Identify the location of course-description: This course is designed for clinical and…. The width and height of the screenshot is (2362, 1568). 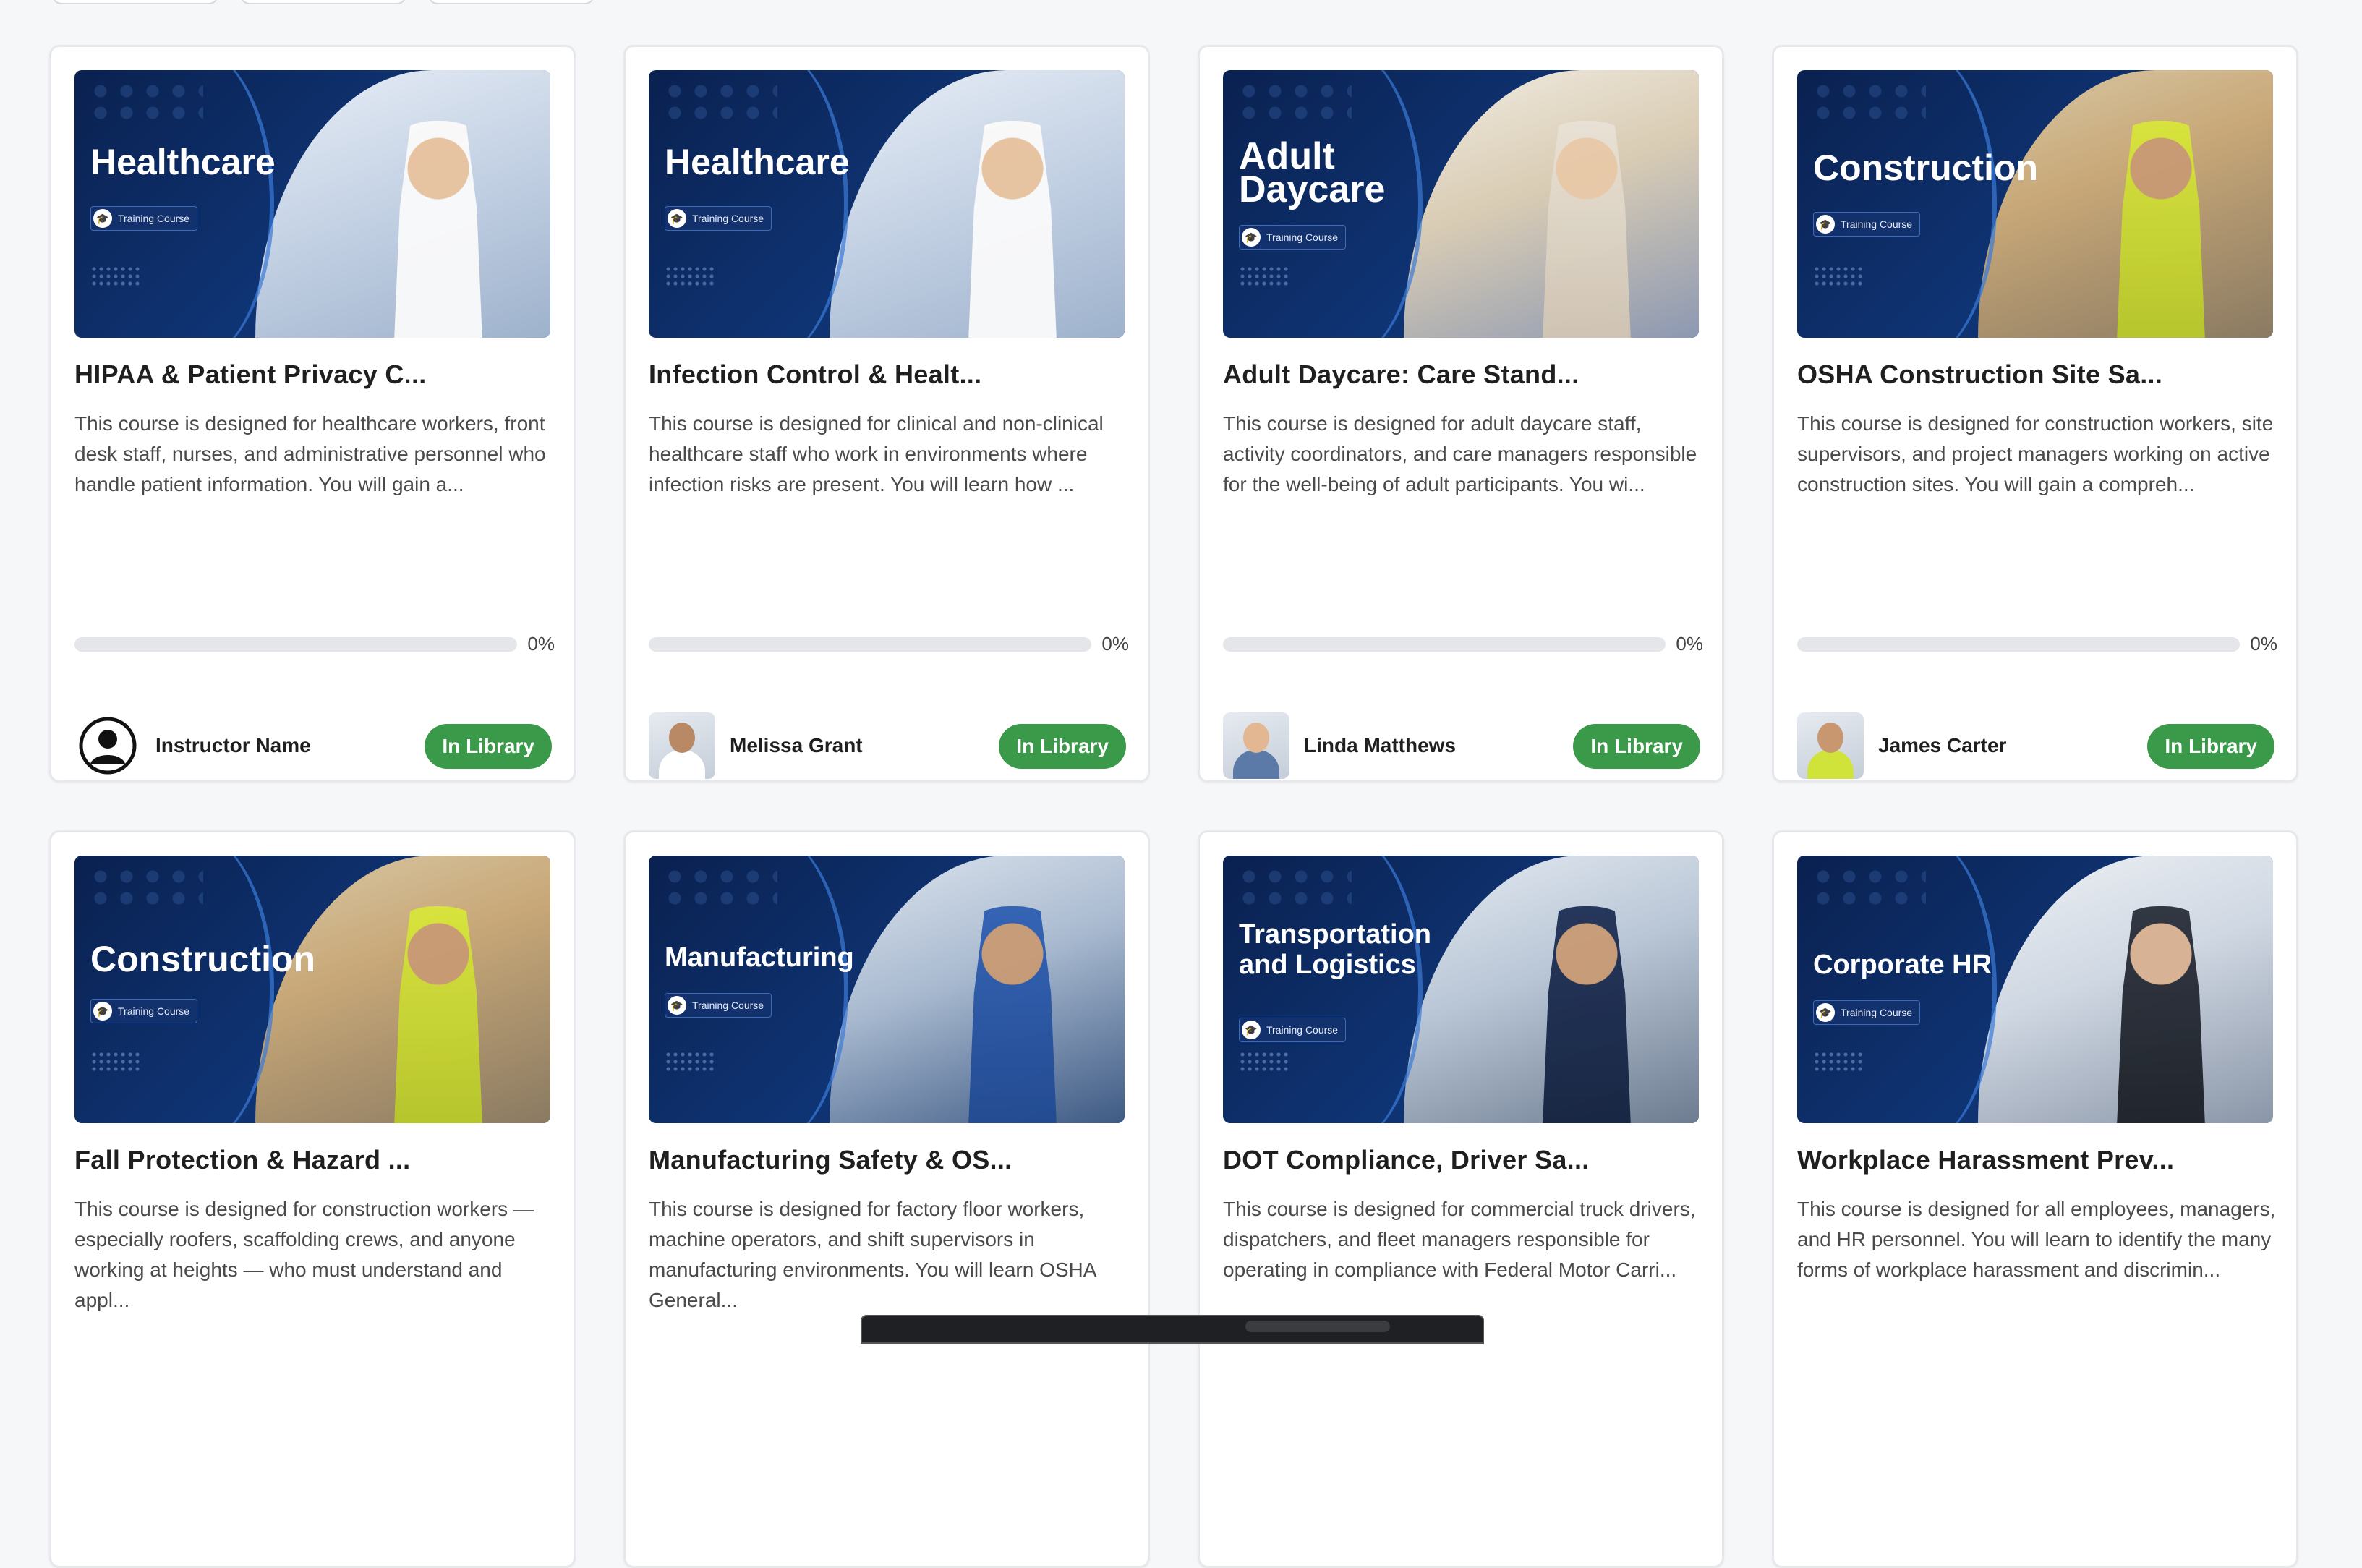
(876, 453).